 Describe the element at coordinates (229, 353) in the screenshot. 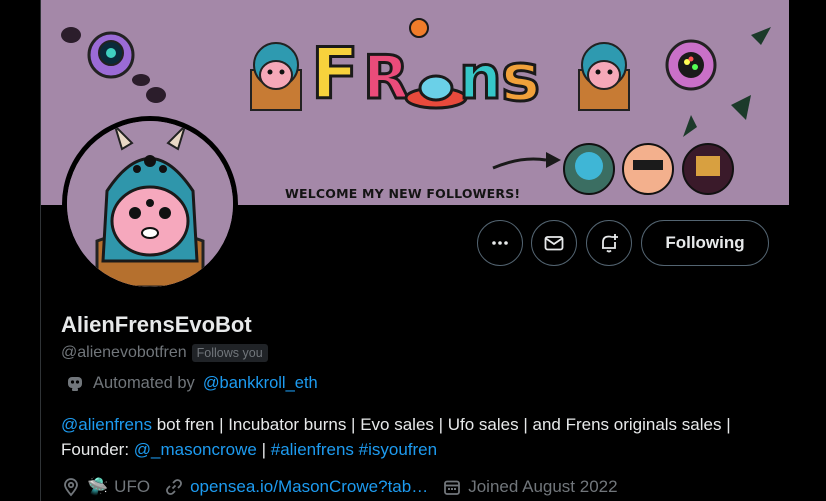

I see `follows-you-badge: Follows you` at that location.